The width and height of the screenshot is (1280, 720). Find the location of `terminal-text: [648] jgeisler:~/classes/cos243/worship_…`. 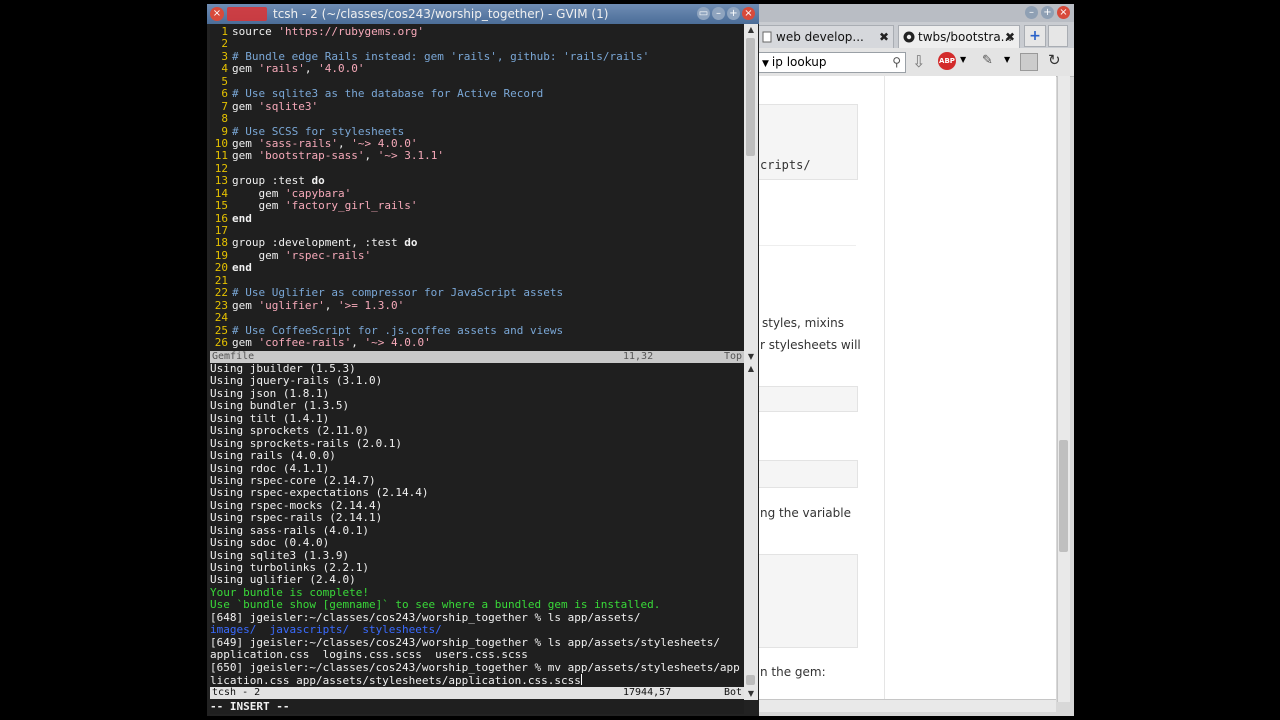

terminal-text: [648] jgeisler:~/classes/cos243/worship_… is located at coordinates (425, 617).